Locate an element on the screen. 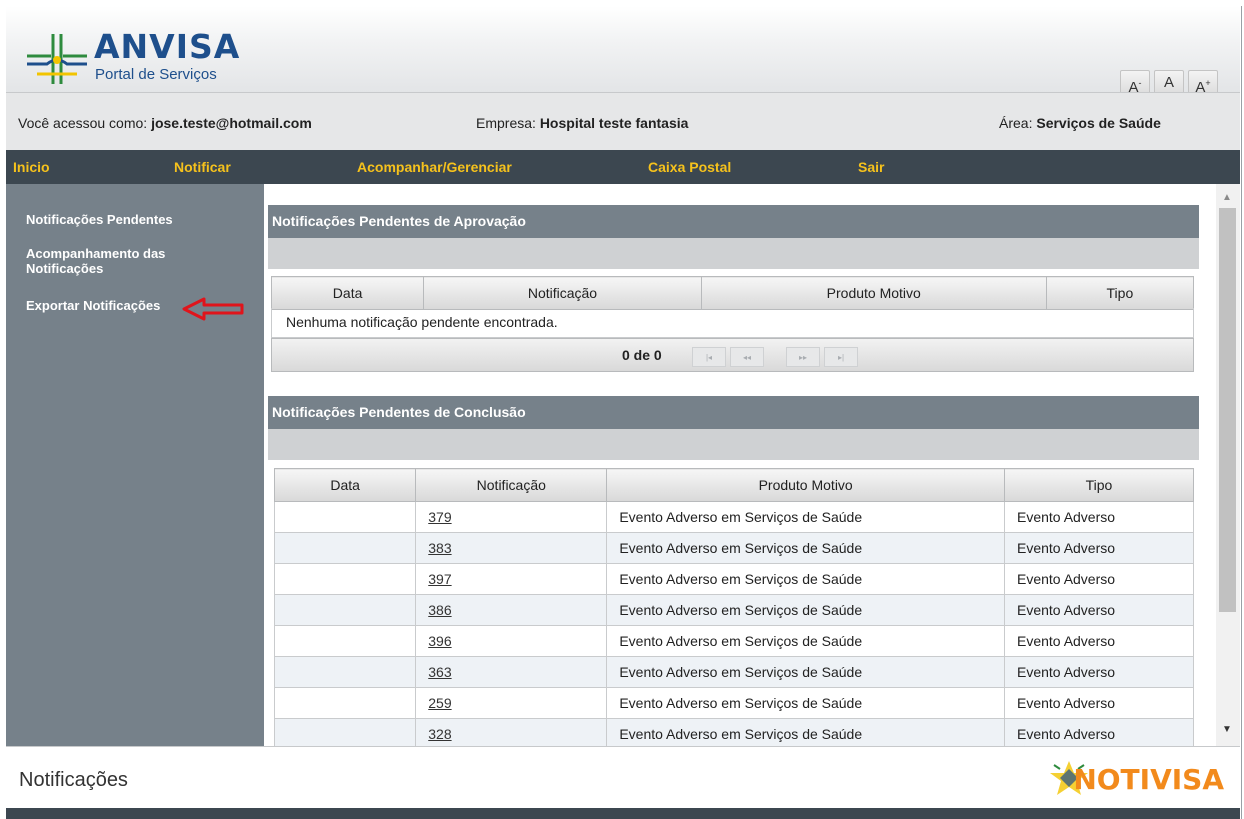 This screenshot has width=1244, height=819. company-info: Empresa: Hospital teste fantasia is located at coordinates (582, 123).